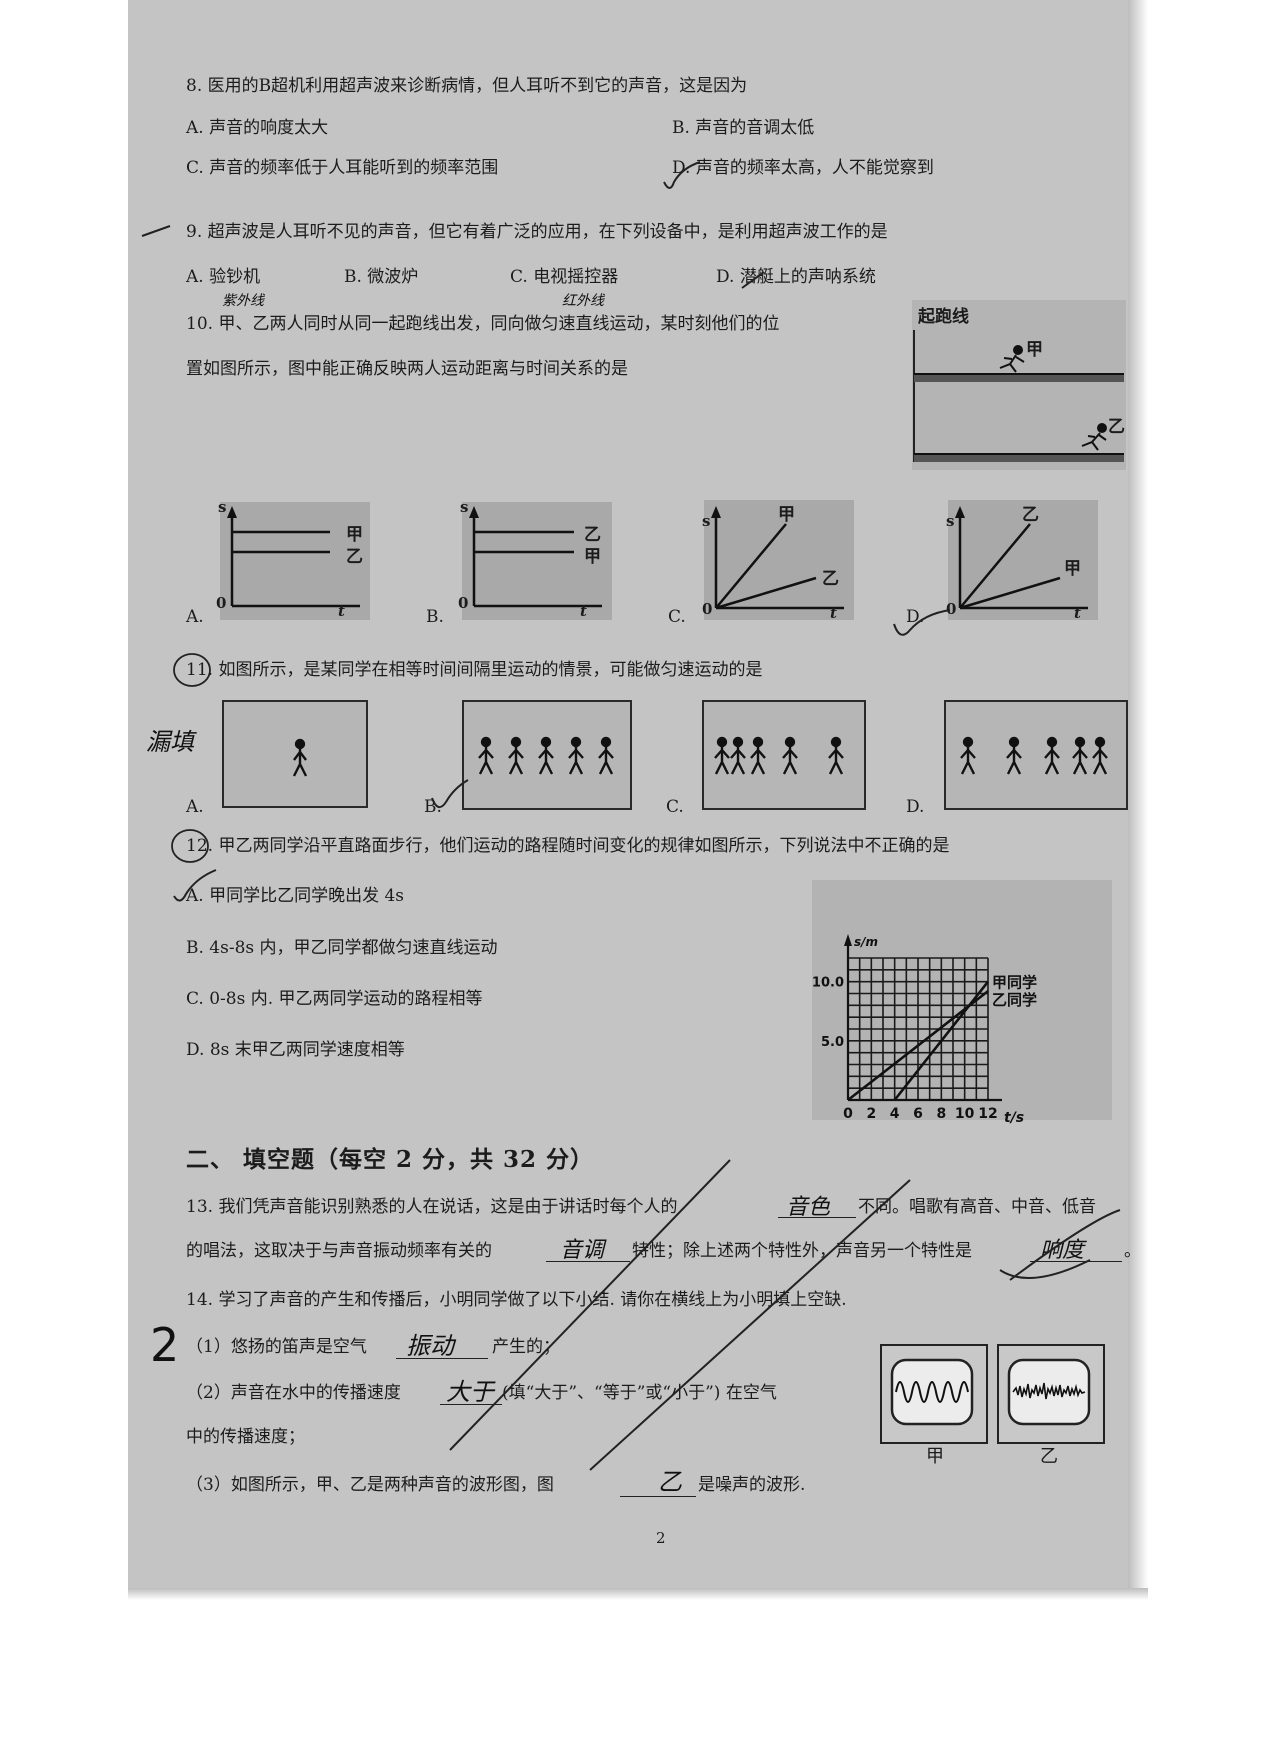 The height and width of the screenshot is (1753, 1275). I want to click on q9-option-b: B. 微波炉, so click(381, 277).